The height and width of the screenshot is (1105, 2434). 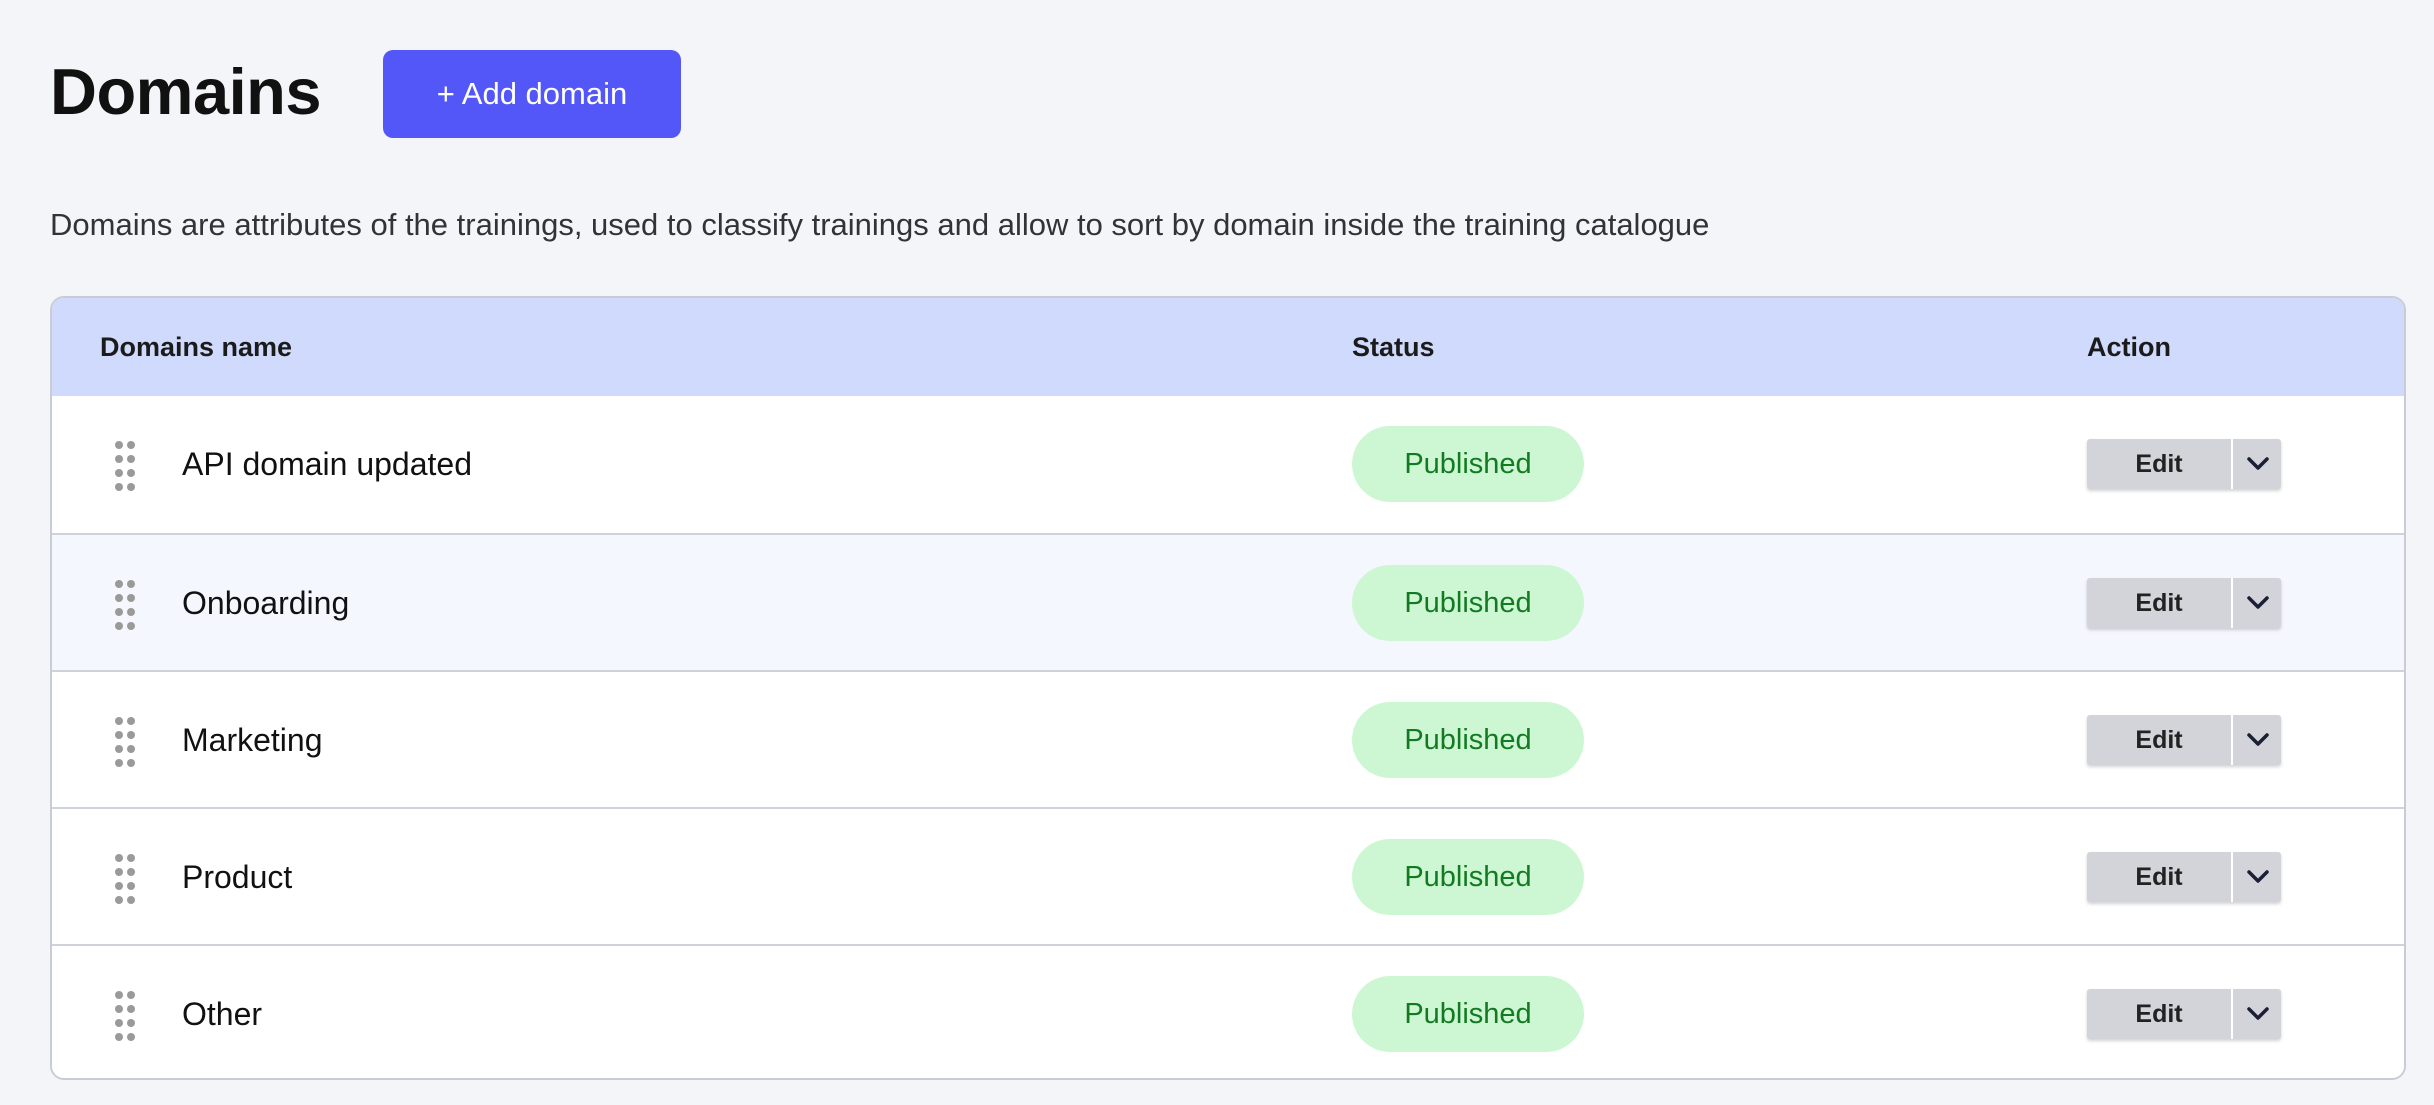 What do you see at coordinates (1228, 739) in the screenshot?
I see `table-row: Marketing Published Edit` at bounding box center [1228, 739].